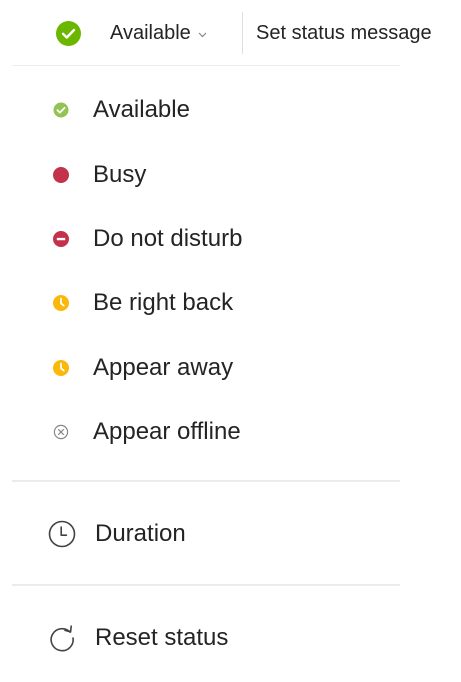  Describe the element at coordinates (141, 110) in the screenshot. I see `status-option-label: Available` at that location.